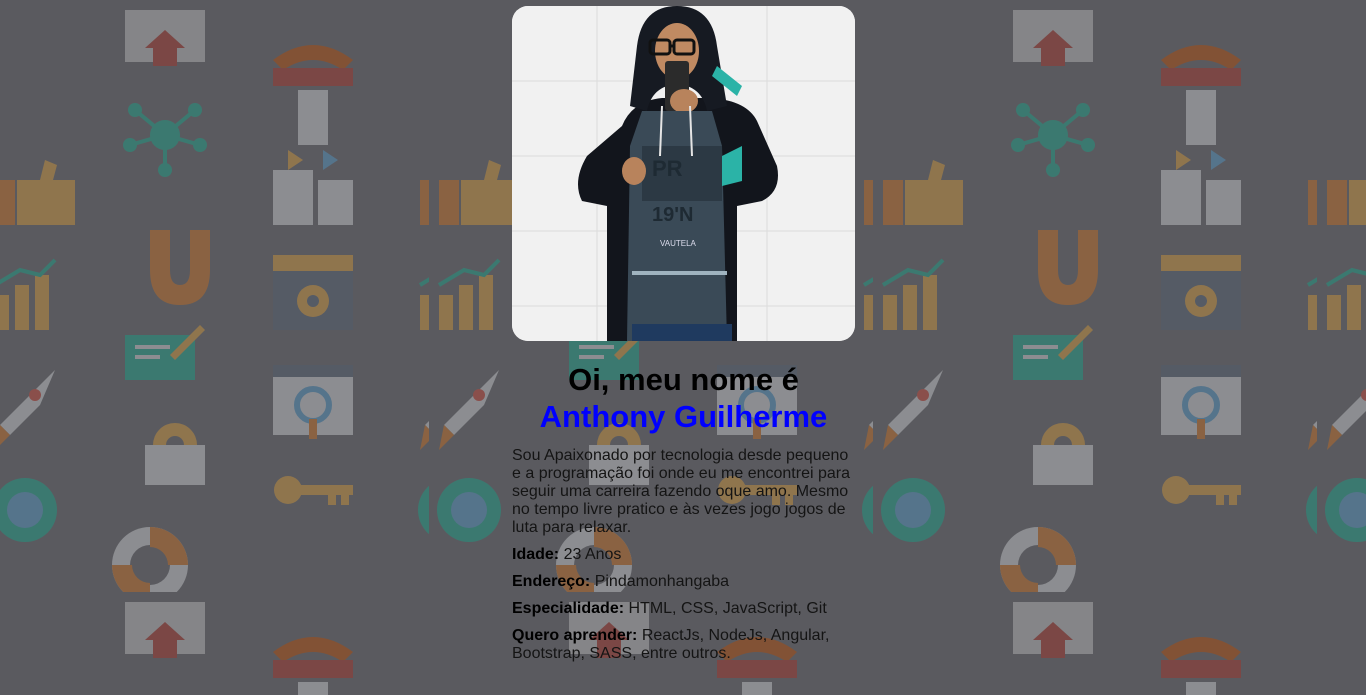 This screenshot has width=1366, height=695. I want to click on field-address-label: Endereço:, so click(551, 581).